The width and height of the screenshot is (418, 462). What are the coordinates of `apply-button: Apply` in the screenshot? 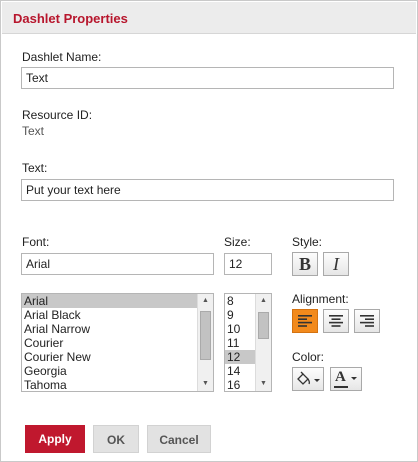 It's located at (55, 439).